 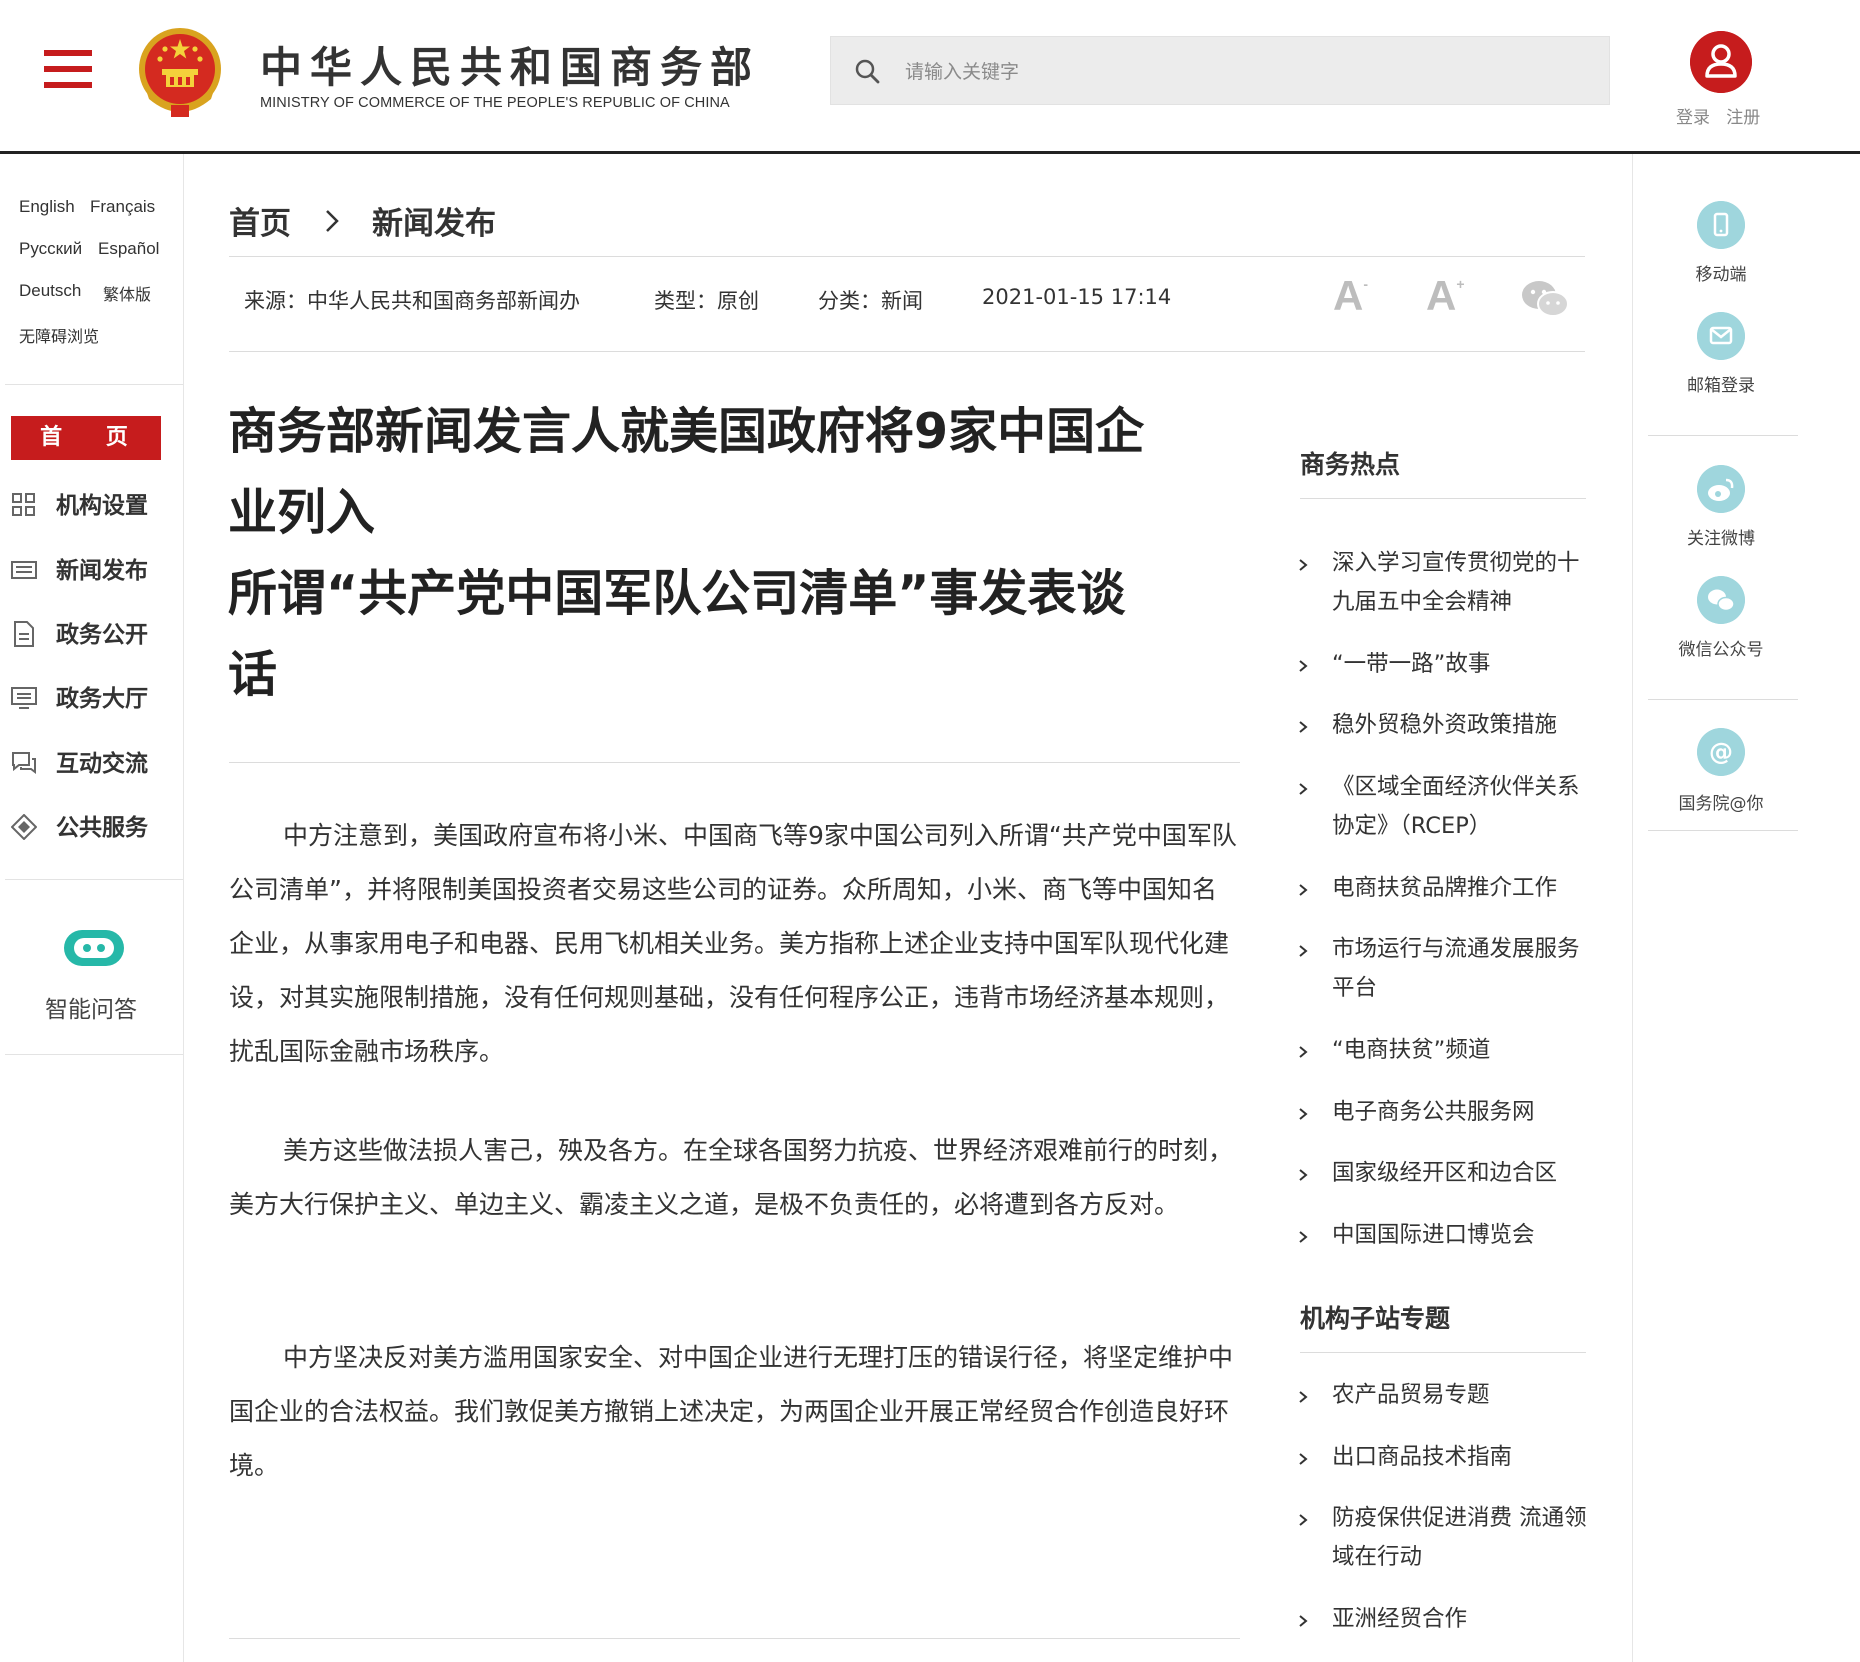 I want to click on at-sign-icon: @, so click(x=1721, y=752).